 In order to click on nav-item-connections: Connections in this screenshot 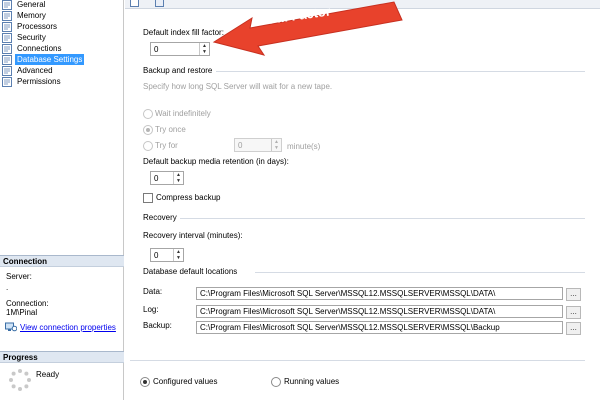, I will do `click(62, 48)`.